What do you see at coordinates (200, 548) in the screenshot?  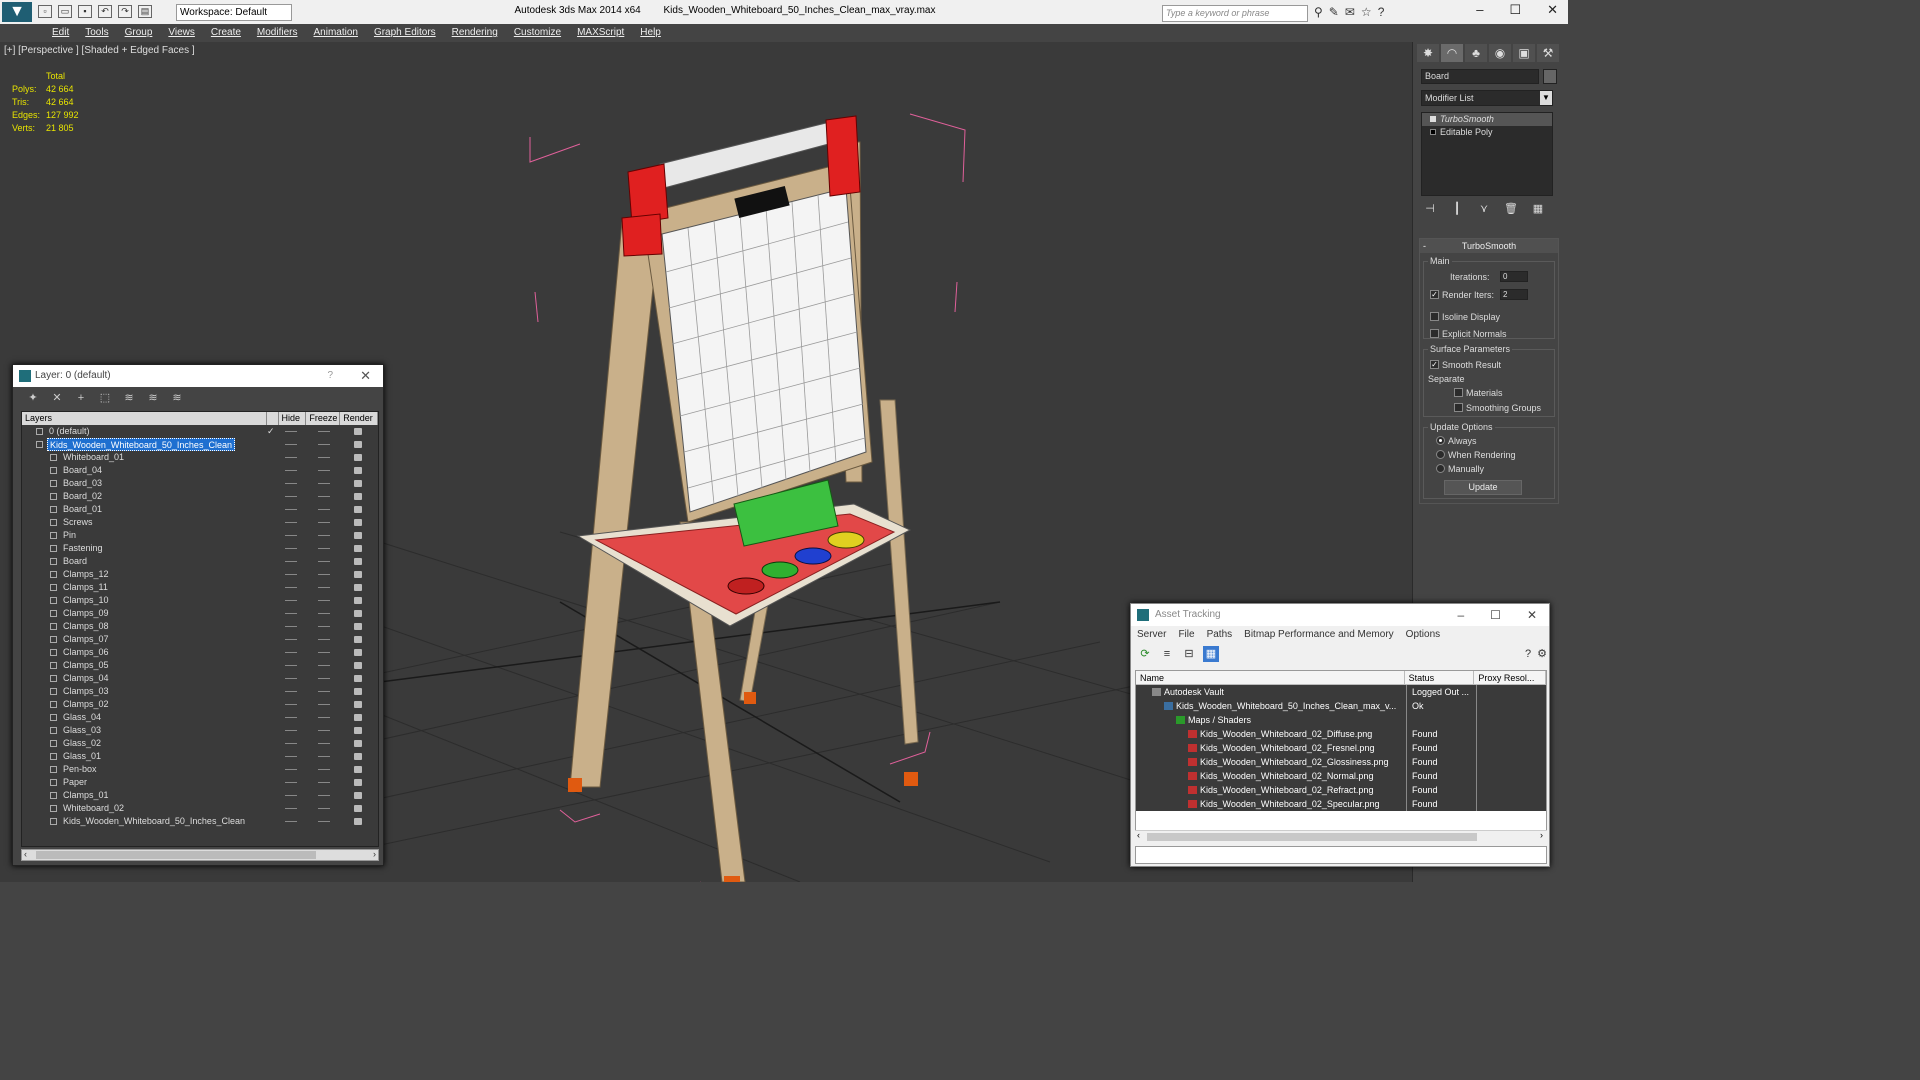 I see `layer-row: Fastening` at bounding box center [200, 548].